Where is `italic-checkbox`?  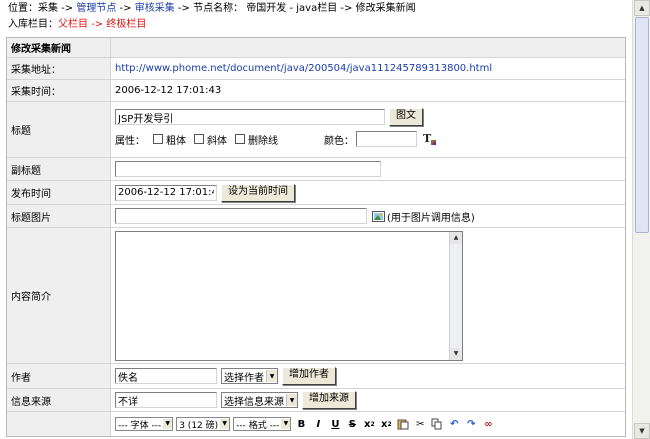
italic-checkbox is located at coordinates (199, 139).